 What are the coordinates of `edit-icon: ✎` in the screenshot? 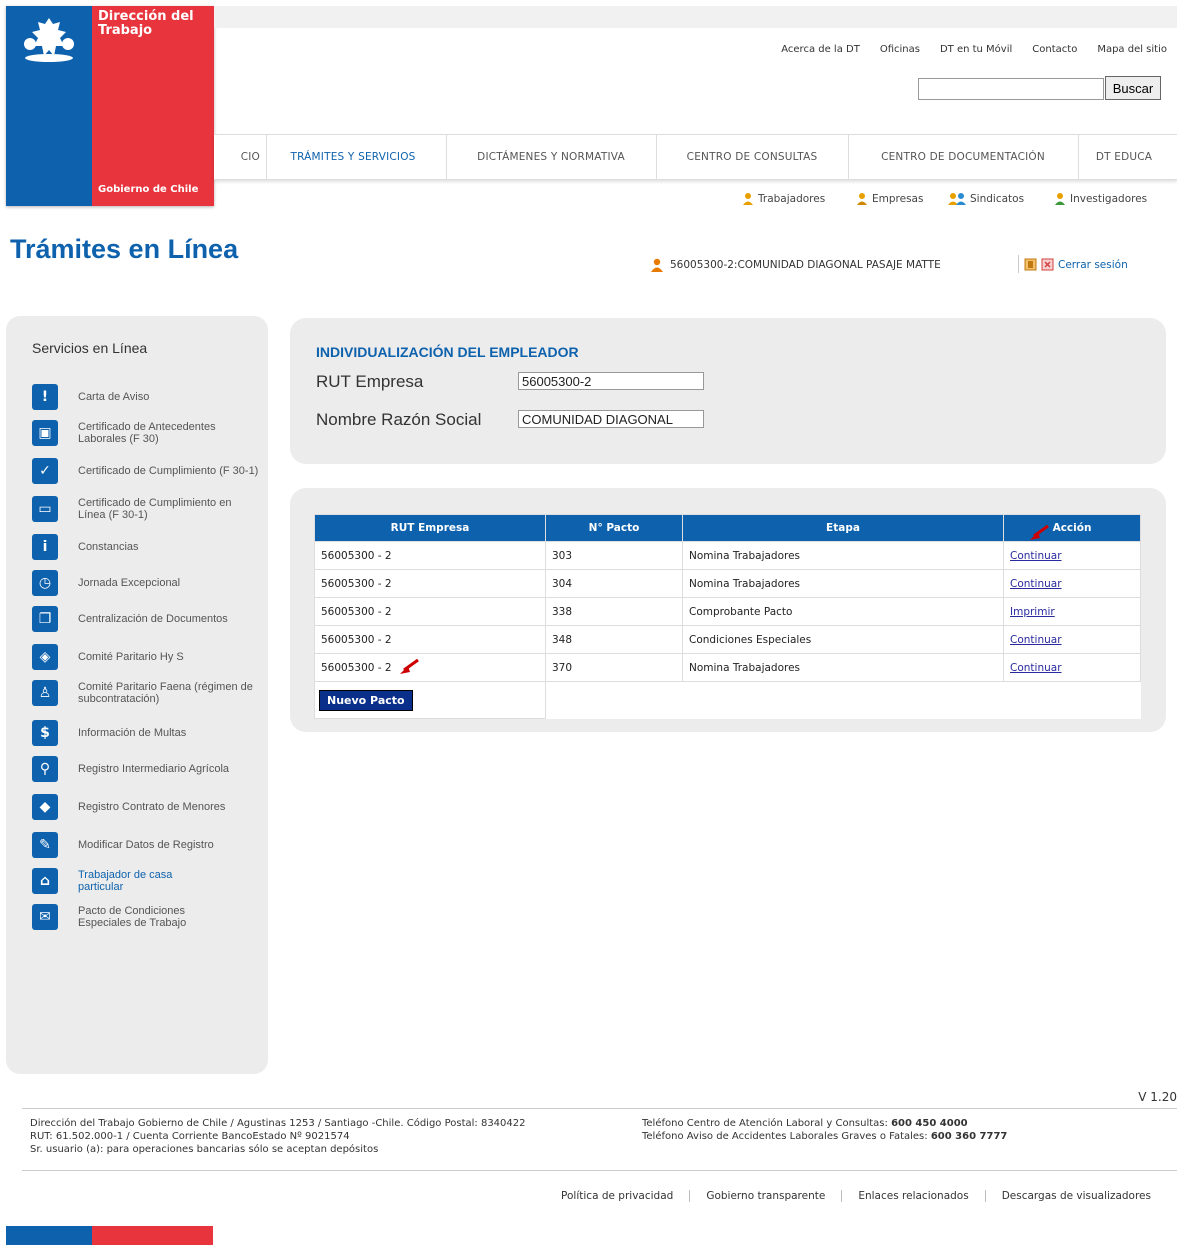 It's located at (45, 845).